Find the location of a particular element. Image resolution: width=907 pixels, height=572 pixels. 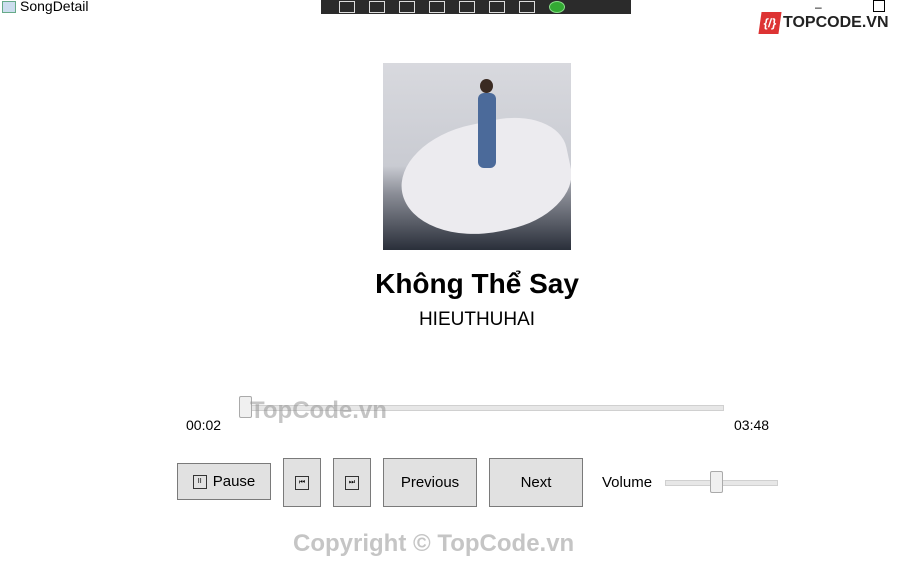

logo-mark: {/} is located at coordinates (770, 23).